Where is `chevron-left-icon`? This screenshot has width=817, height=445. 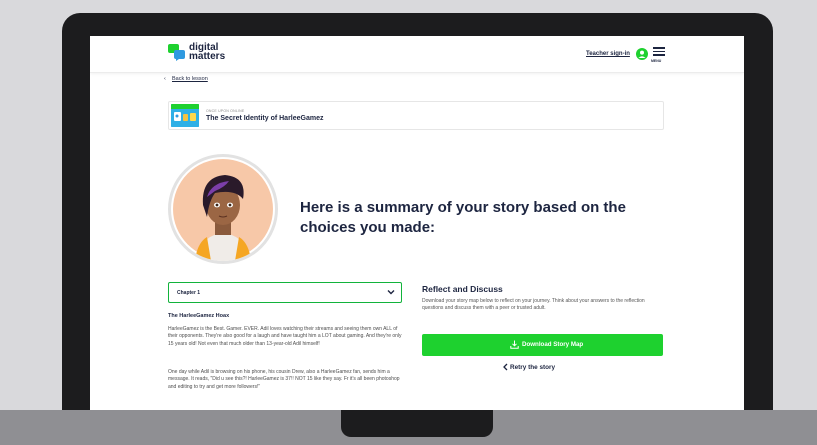 chevron-left-icon is located at coordinates (505, 367).